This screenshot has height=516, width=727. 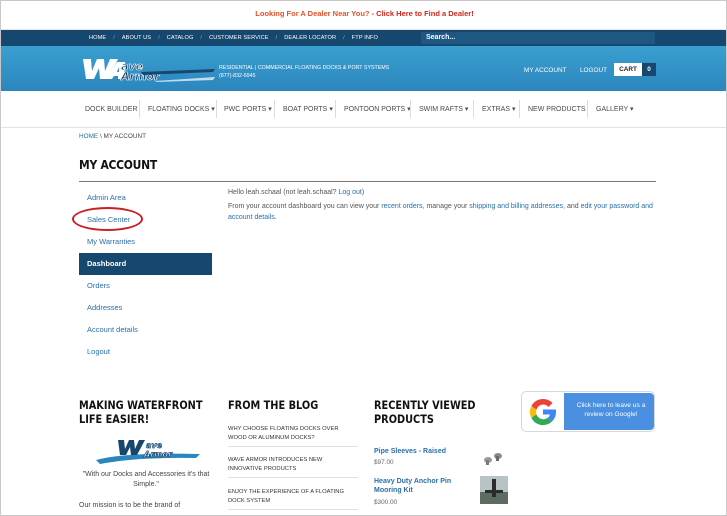 What do you see at coordinates (145, 330) in the screenshot?
I see `sidemenu-account-details: Account details` at bounding box center [145, 330].